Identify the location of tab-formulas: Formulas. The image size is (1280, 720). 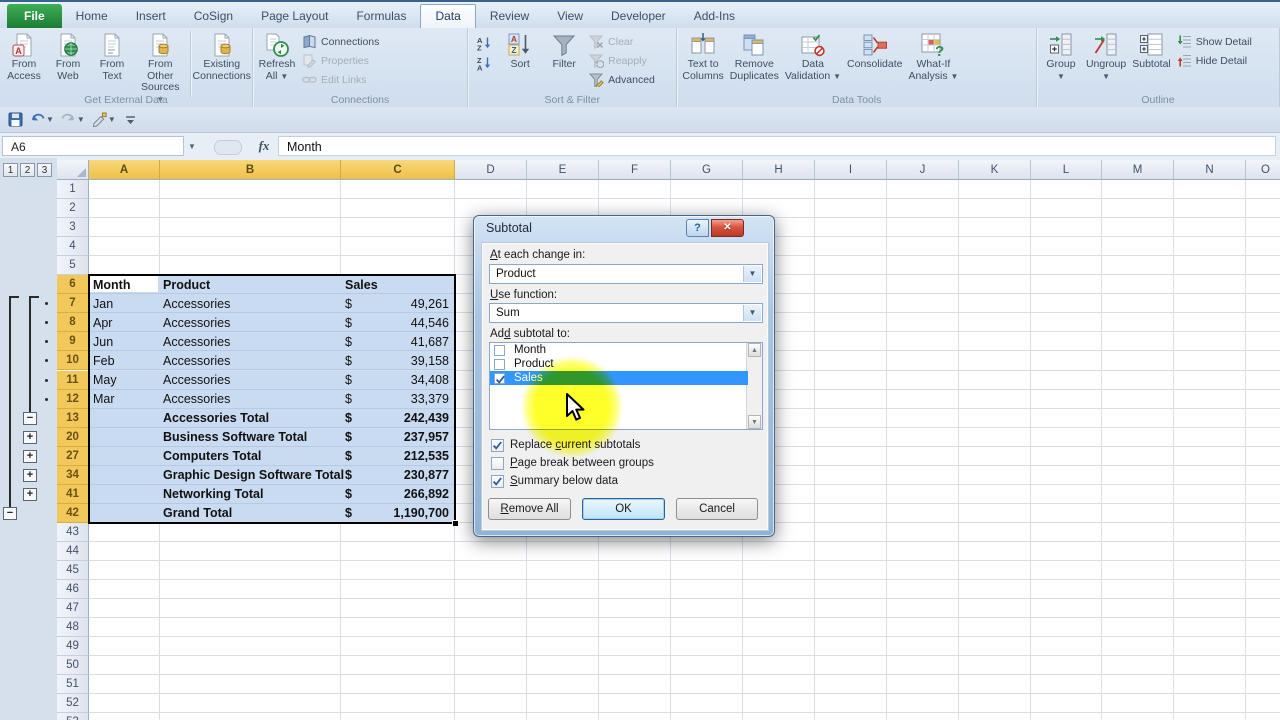
(381, 16).